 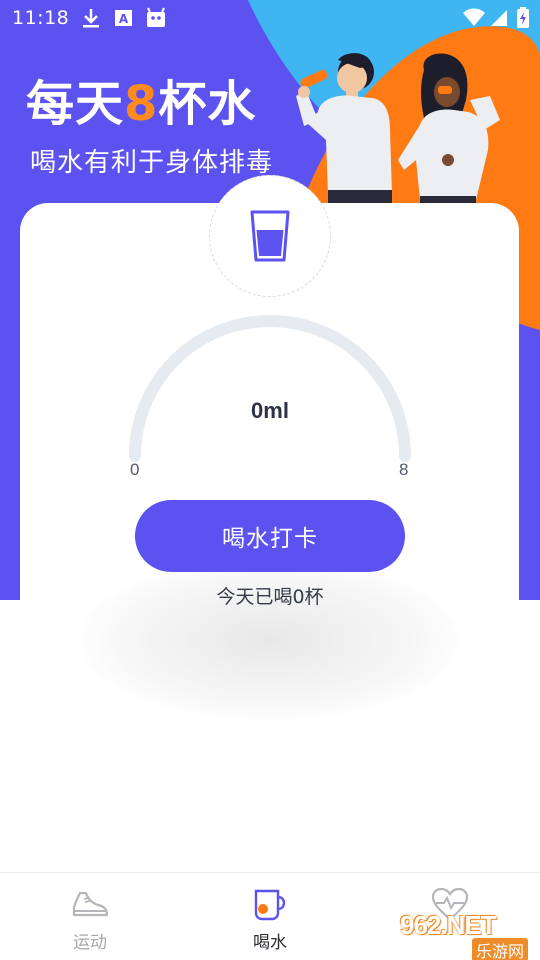 What do you see at coordinates (270, 943) in the screenshot?
I see `nav-label-water: 喝水` at bounding box center [270, 943].